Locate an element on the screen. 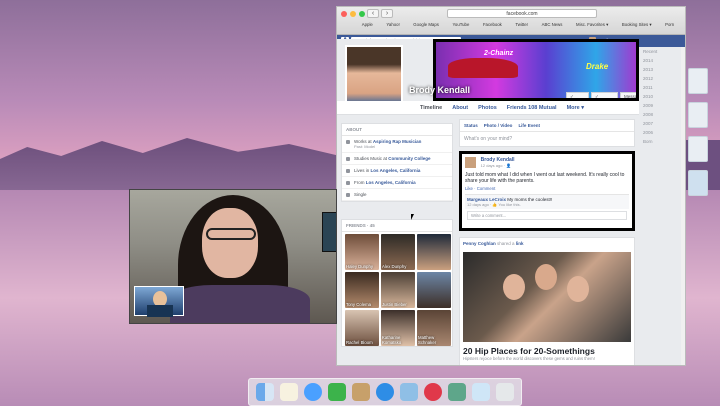 The image size is (720, 406). year-link: 2011 is located at coordinates (663, 87).